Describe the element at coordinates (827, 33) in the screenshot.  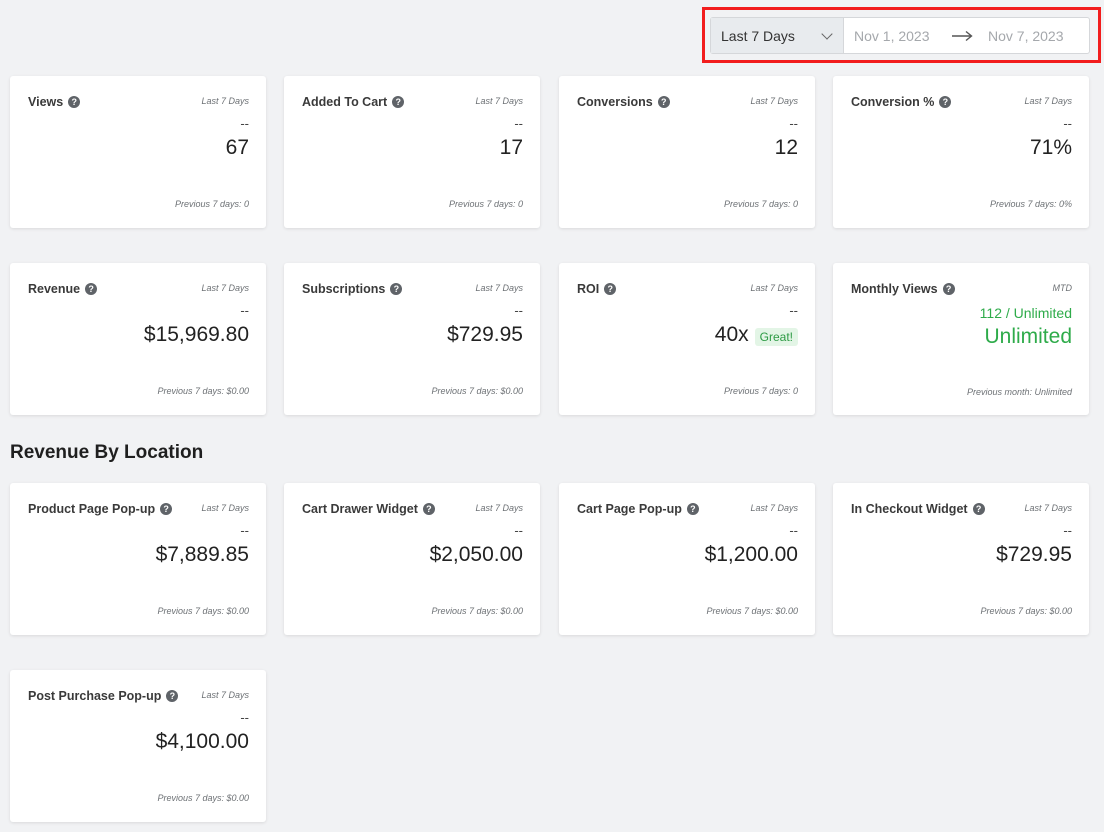
I see `chevron-down-icon` at that location.